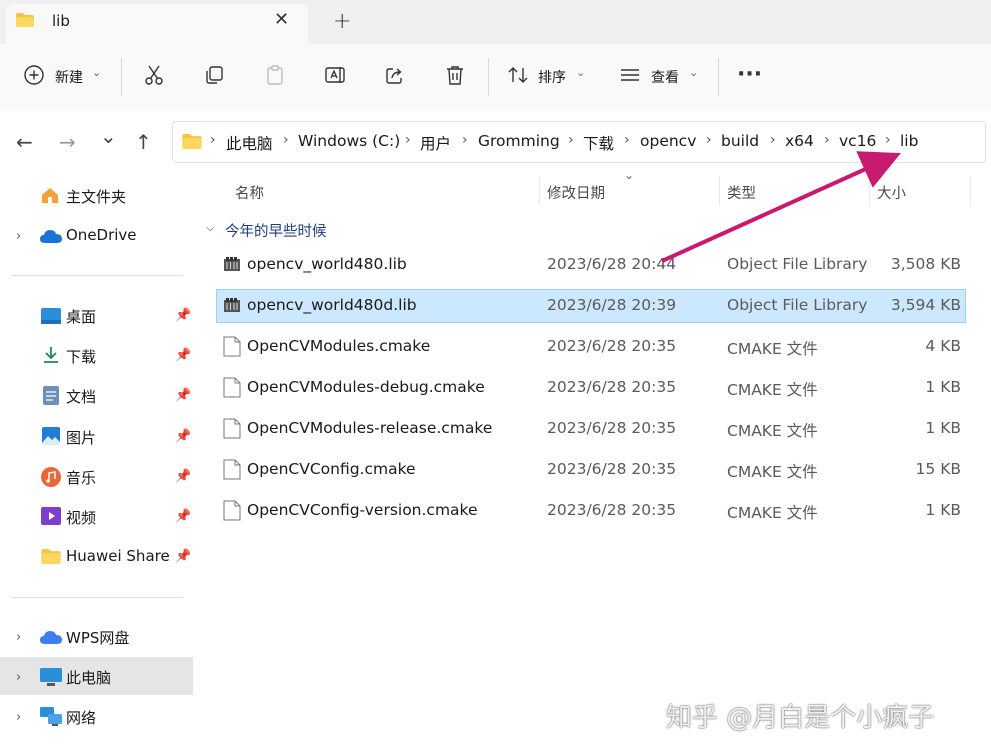 The width and height of the screenshot is (991, 756). What do you see at coordinates (718, 77) in the screenshot?
I see `toolbar-divider` at bounding box center [718, 77].